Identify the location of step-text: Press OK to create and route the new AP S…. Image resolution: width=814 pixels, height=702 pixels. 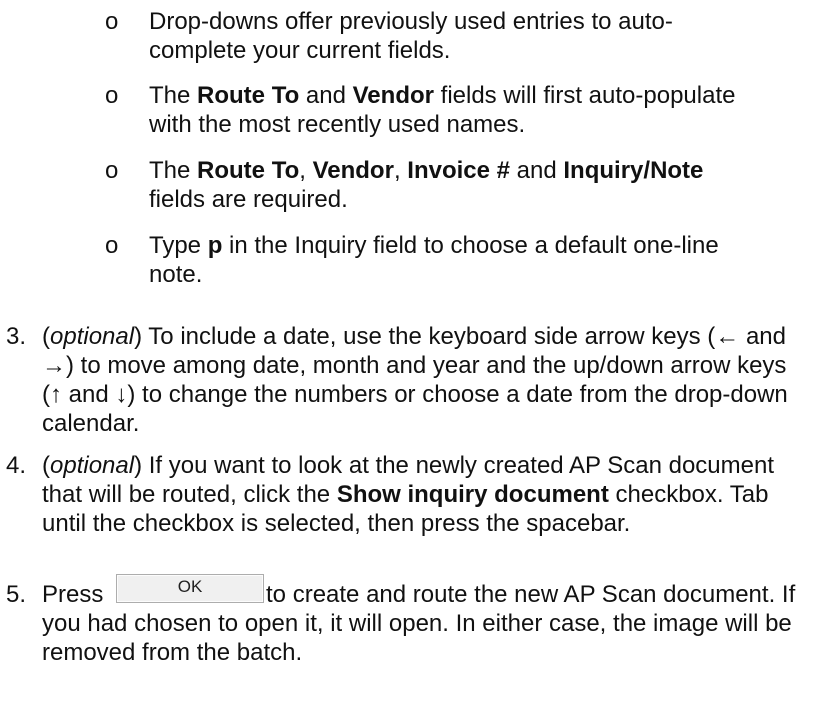
(422, 620).